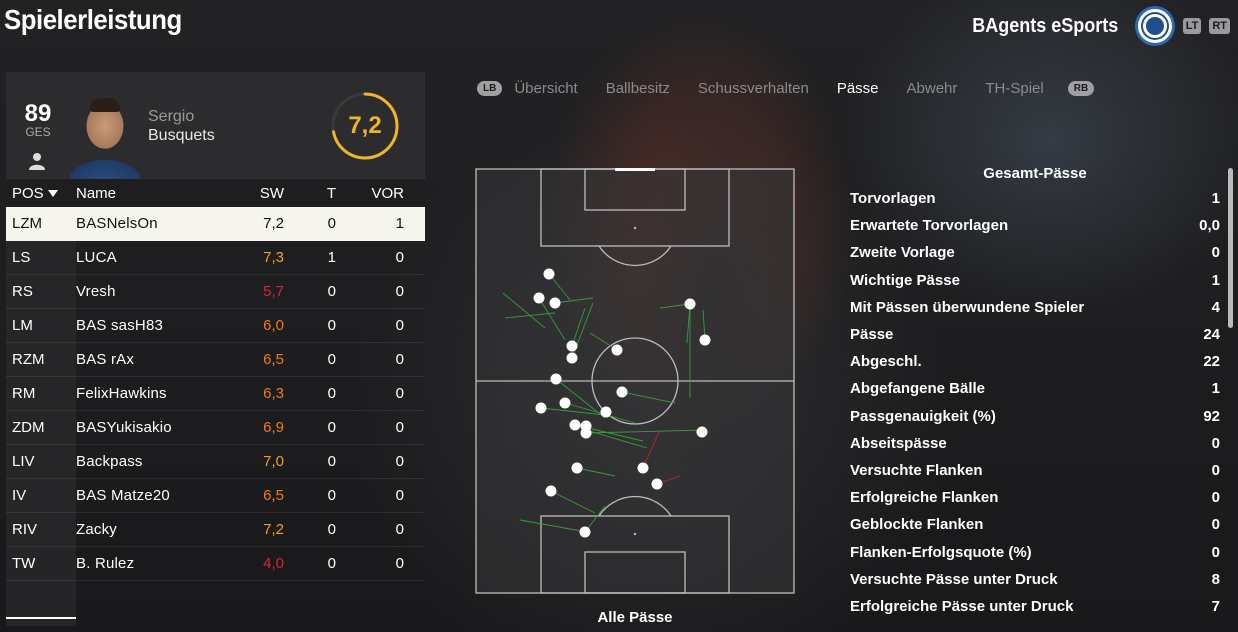  What do you see at coordinates (917, 525) in the screenshot?
I see `stat-label: Geblockte Flanken` at bounding box center [917, 525].